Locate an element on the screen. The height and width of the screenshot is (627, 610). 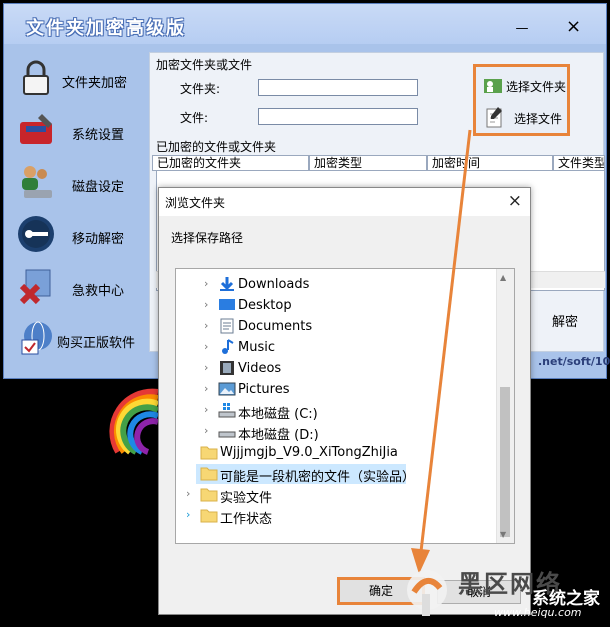
sidebar-item-label: 文件夹加密 is located at coordinates (95, 83).